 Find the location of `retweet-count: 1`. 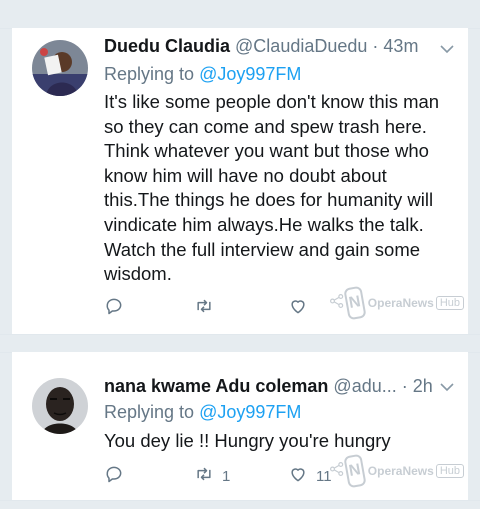

retweet-count: 1 is located at coordinates (226, 476).